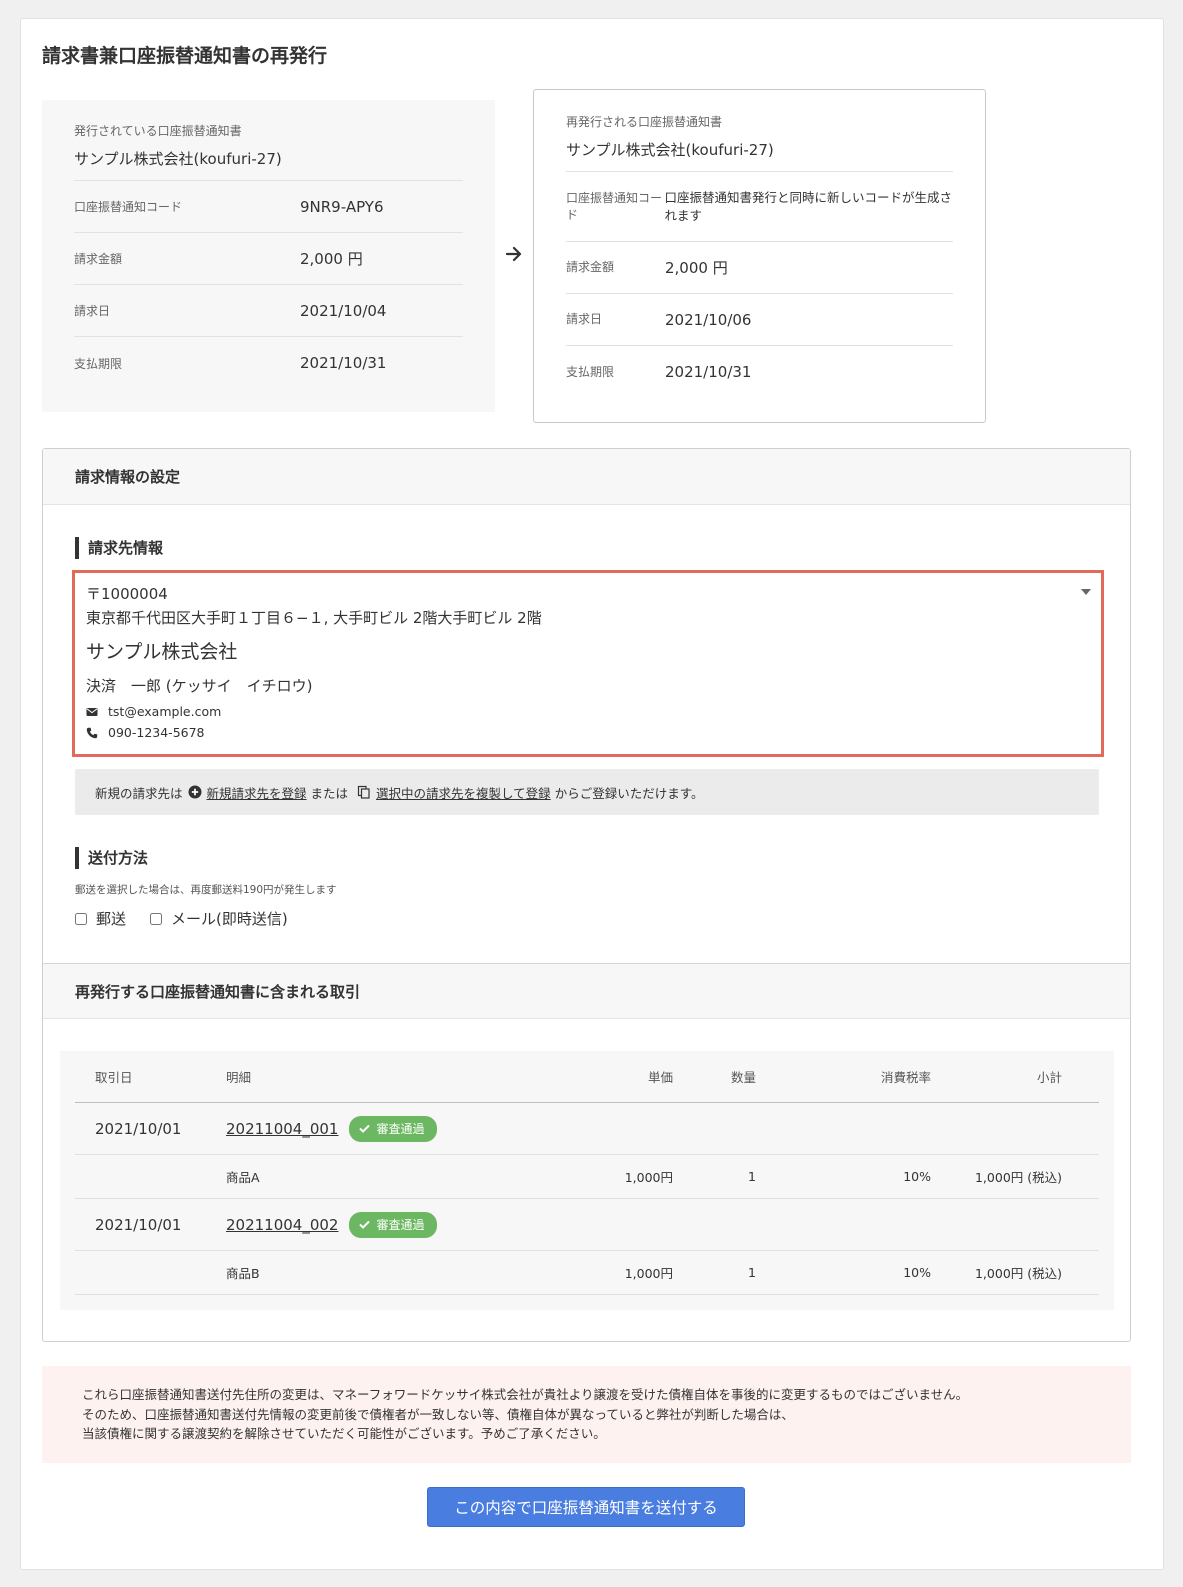  What do you see at coordinates (195, 792) in the screenshot?
I see `plus-circle-icon` at bounding box center [195, 792].